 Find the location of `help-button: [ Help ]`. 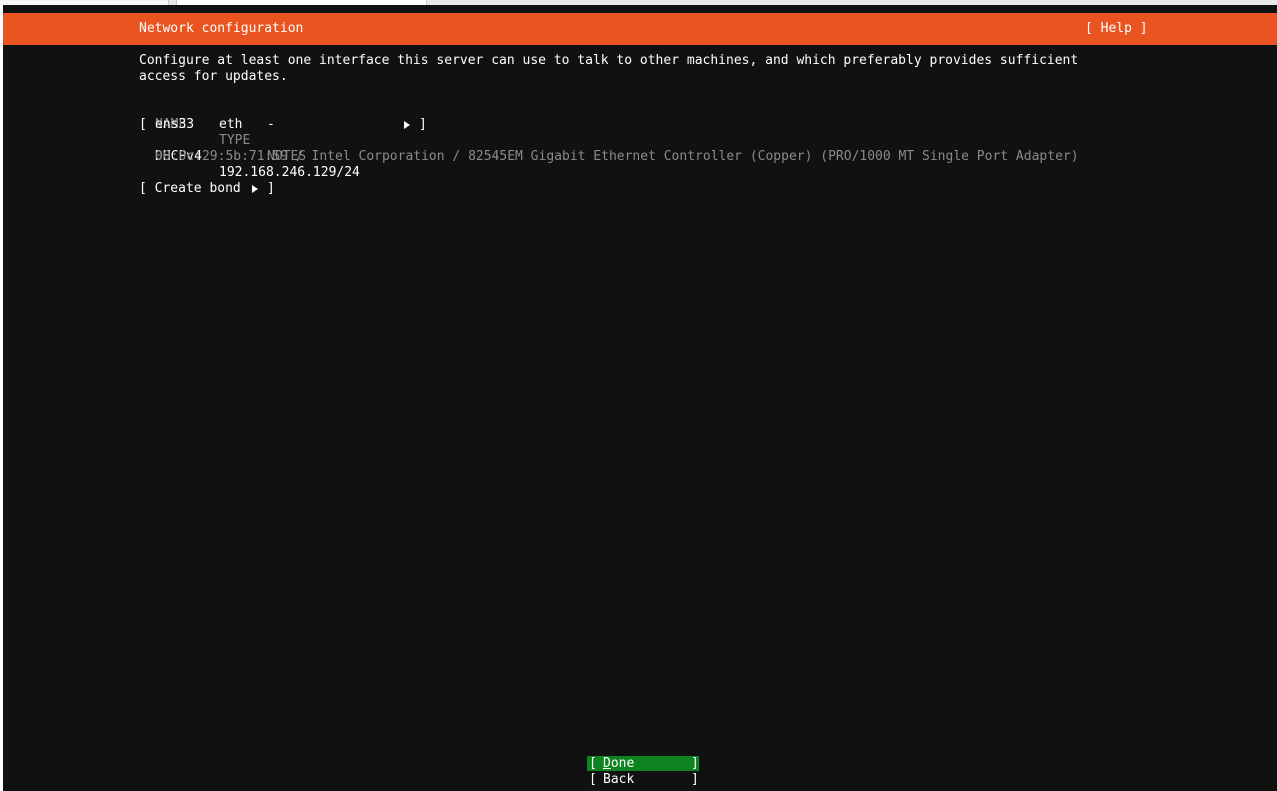

help-button: [ Help ] is located at coordinates (1116, 29).